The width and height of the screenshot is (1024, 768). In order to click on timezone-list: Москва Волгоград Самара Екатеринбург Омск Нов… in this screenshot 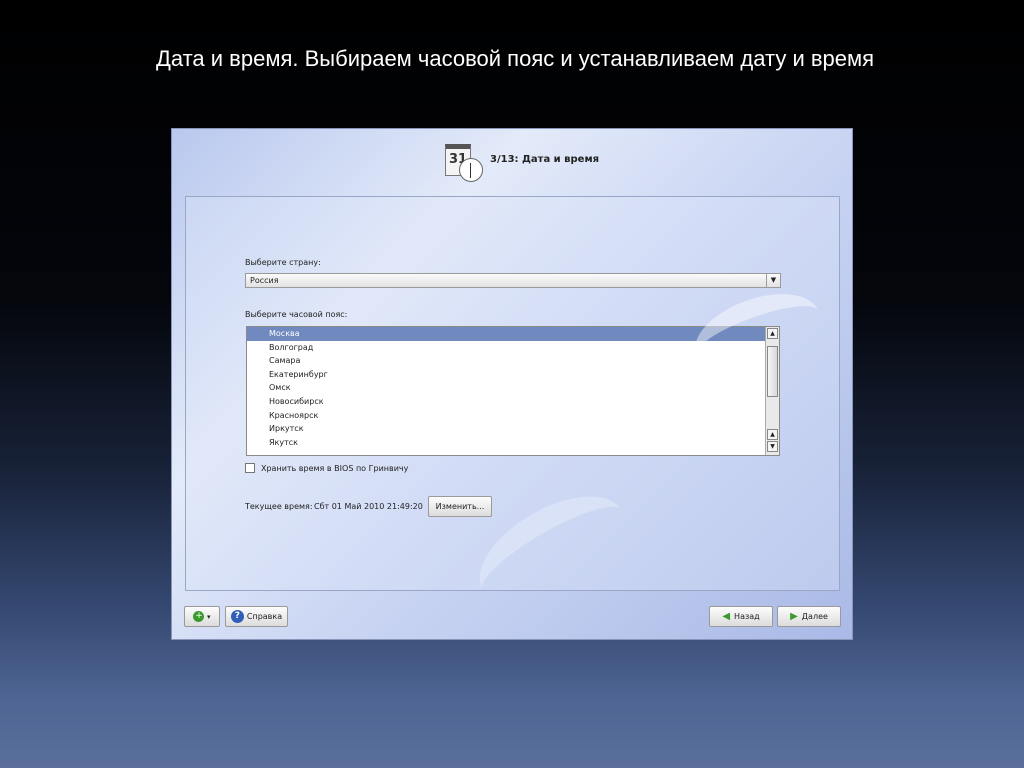, I will do `click(513, 391)`.